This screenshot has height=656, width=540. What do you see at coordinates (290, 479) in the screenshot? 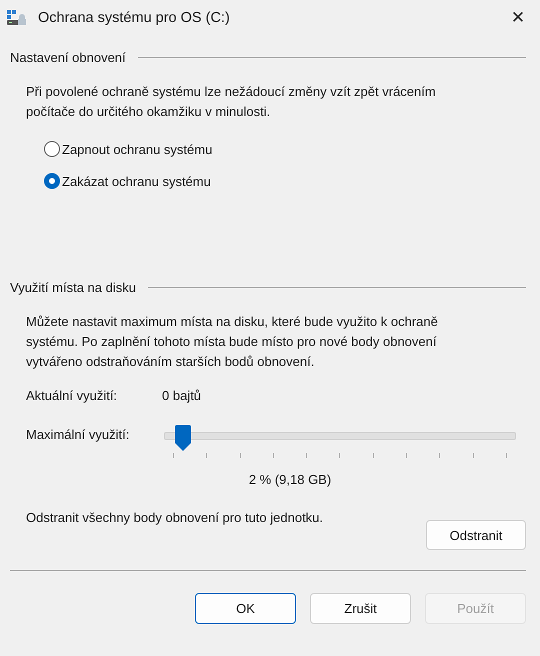
I see `max-usage-reading: 2 % (9,18 GB)` at bounding box center [290, 479].